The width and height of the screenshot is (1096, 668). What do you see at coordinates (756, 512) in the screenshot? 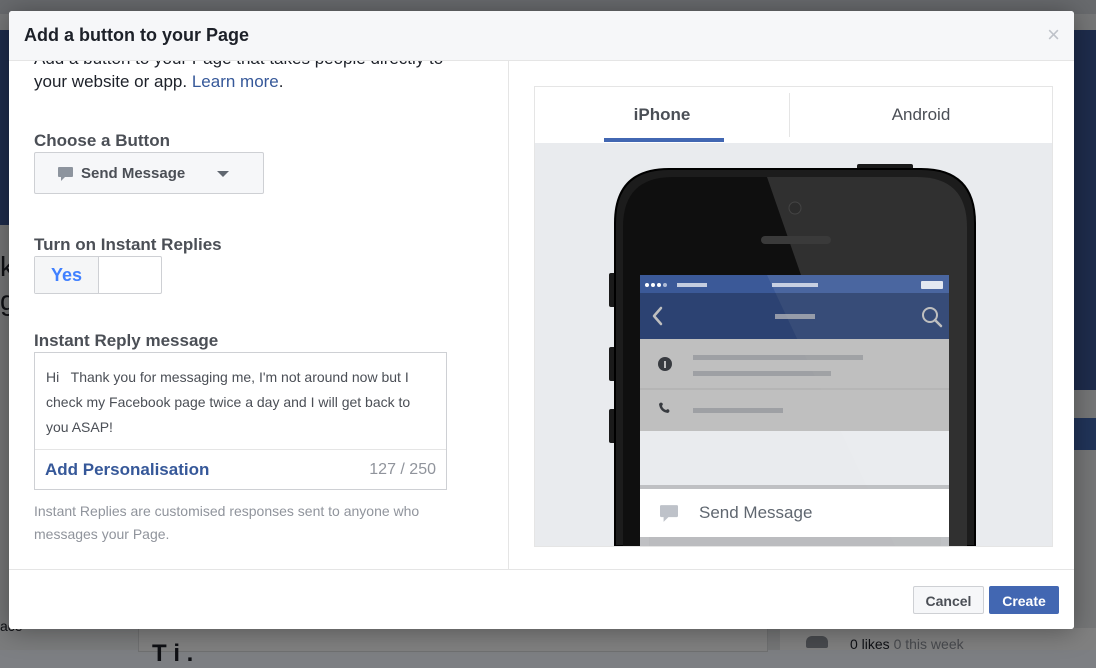
I see `preview-send-message-label: Send Message` at bounding box center [756, 512].